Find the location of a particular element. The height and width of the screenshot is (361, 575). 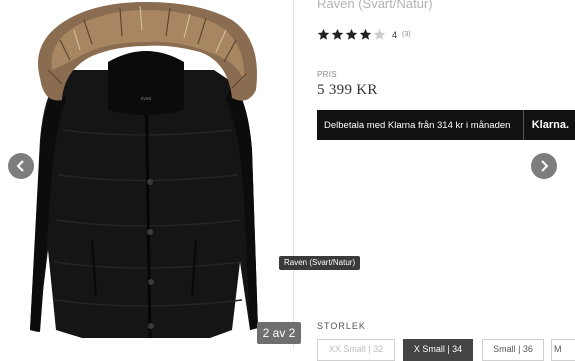

chevron-right-icon is located at coordinates (545, 166).